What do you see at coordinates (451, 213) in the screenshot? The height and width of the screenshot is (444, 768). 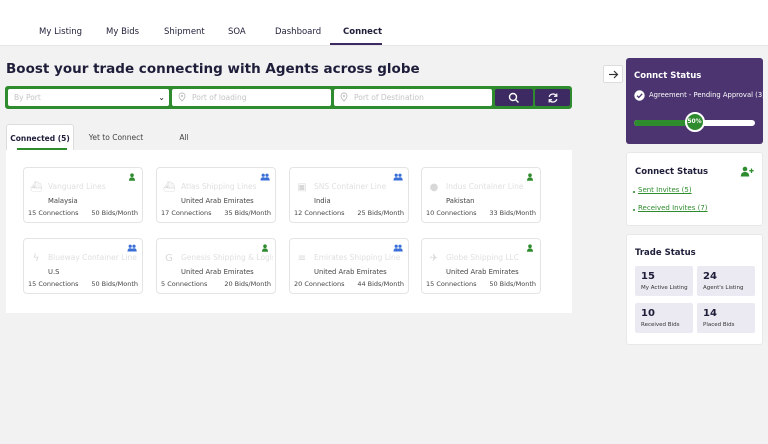 I see `agent-connections: 10 Connections` at bounding box center [451, 213].